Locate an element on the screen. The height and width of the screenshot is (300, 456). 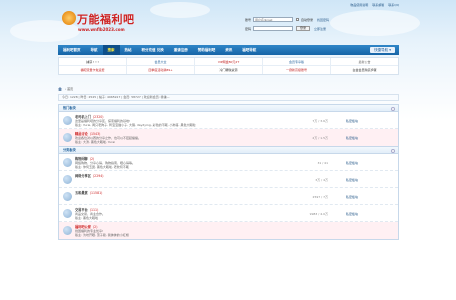
login-box: 账号 自动登录 找回密码 密码 登录 立即注册 is located at coordinates (309, 25).